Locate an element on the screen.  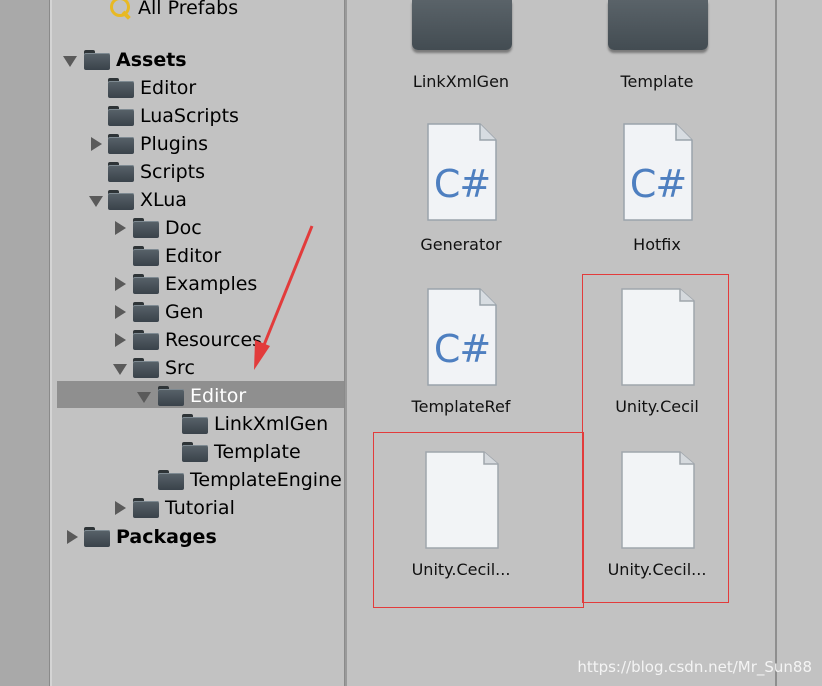
left-gutter is located at coordinates (26, 343).